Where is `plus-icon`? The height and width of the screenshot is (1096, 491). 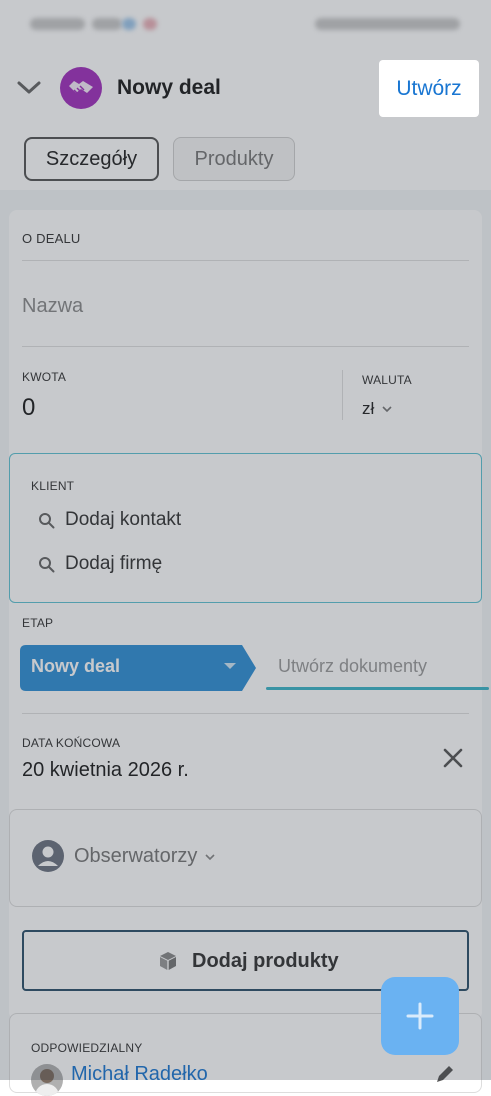 plus-icon is located at coordinates (420, 1016).